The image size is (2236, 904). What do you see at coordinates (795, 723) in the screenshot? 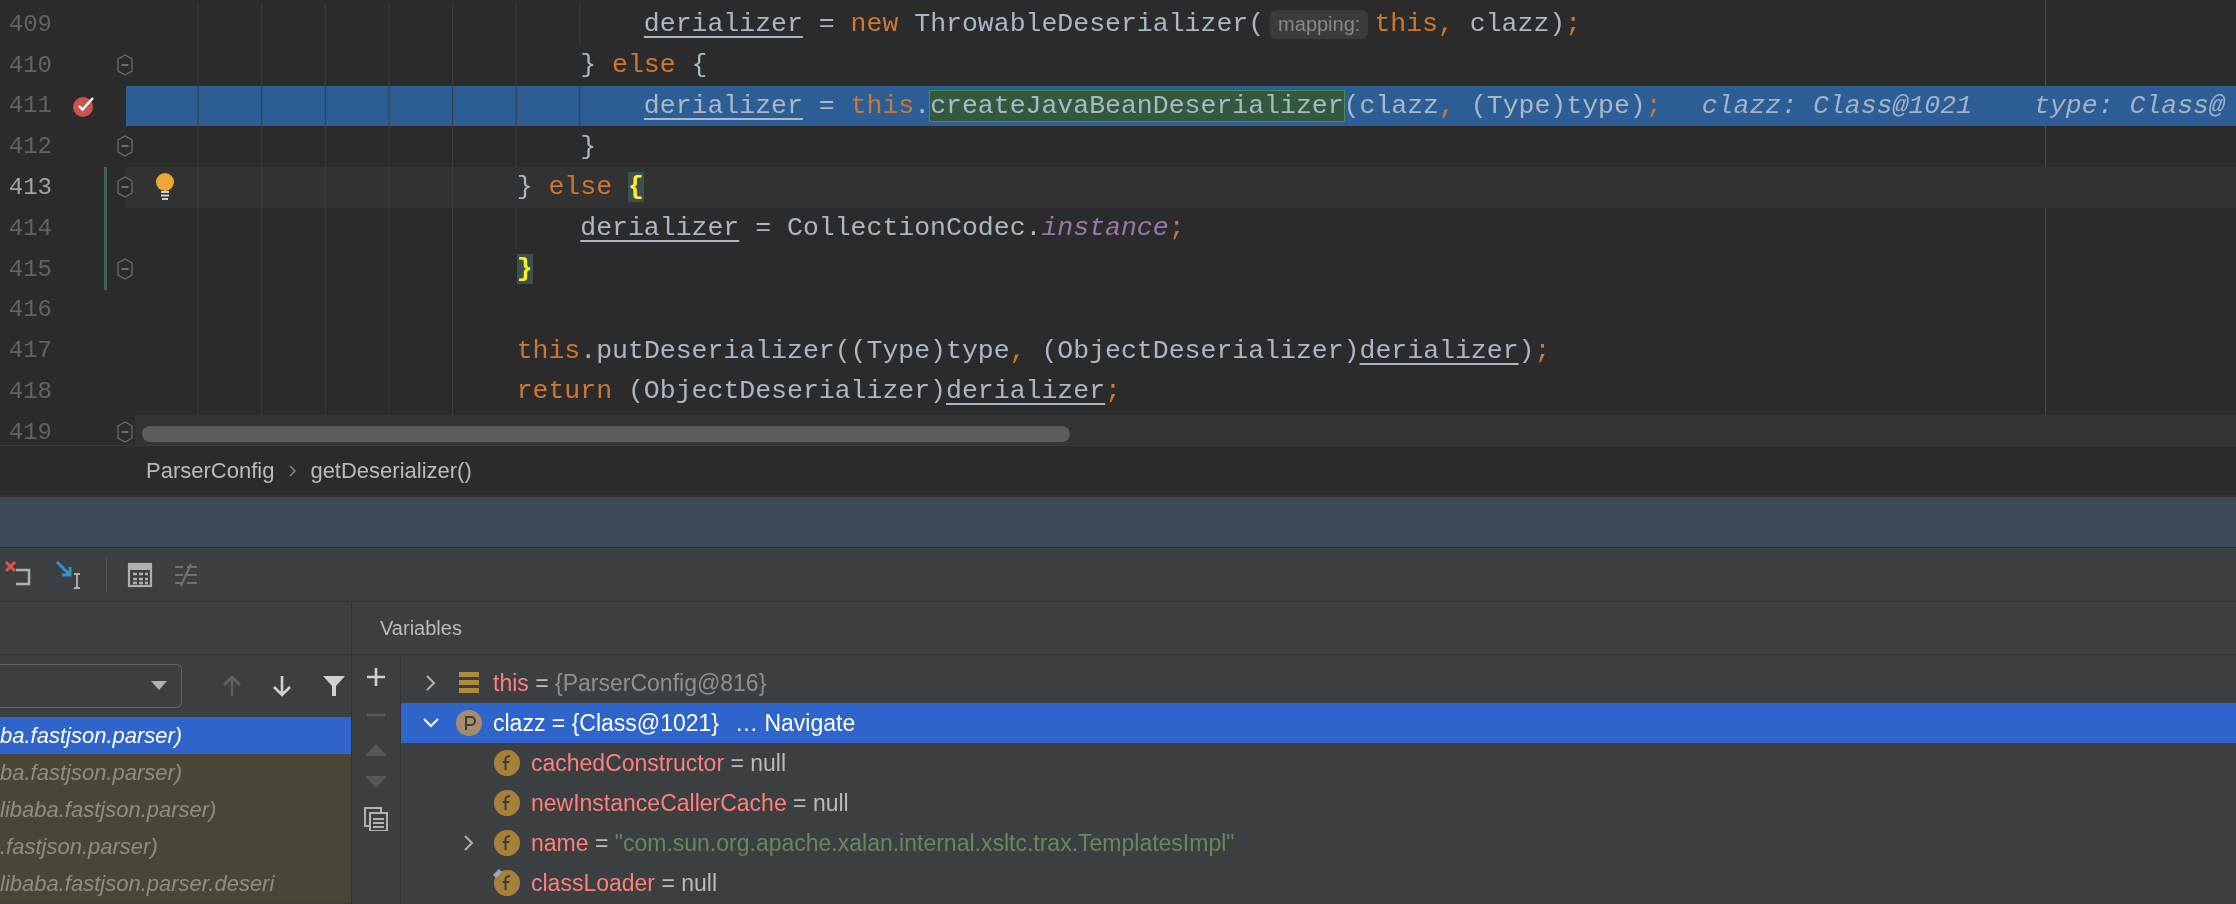
I see `navigate-link: … Navigate` at bounding box center [795, 723].